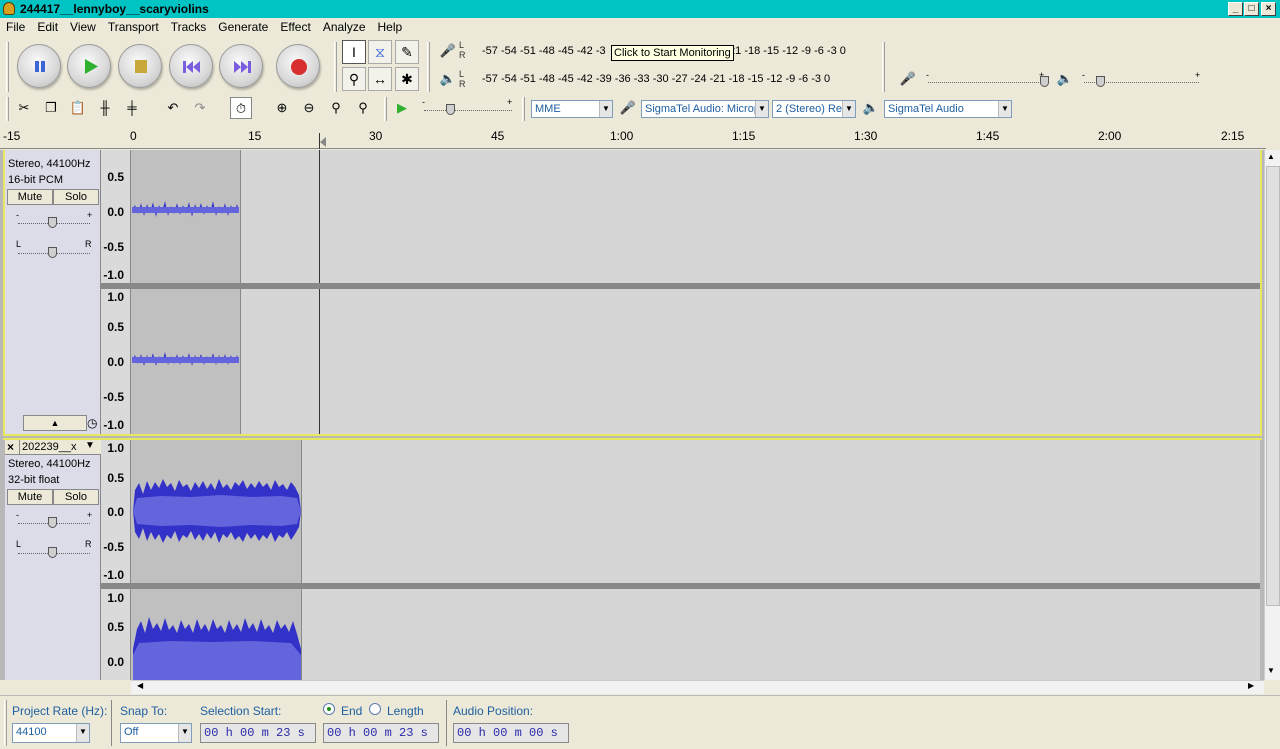 The height and width of the screenshot is (749, 1280). Describe the element at coordinates (1235, 9) in the screenshot. I see `minimize-button: _` at that location.